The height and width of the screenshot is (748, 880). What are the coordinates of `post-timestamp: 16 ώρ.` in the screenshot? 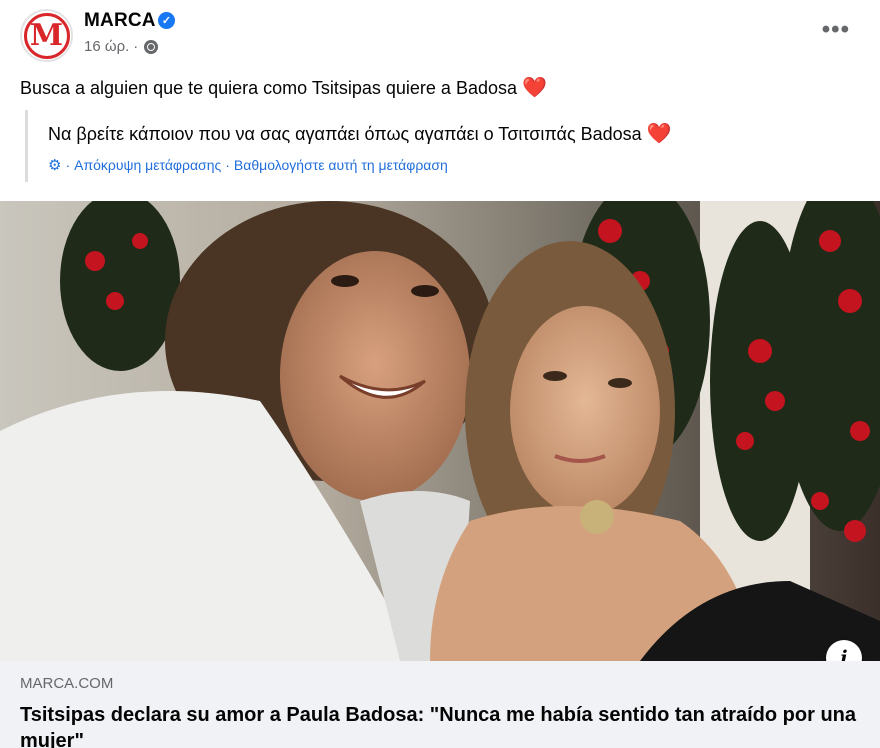 It's located at (106, 46).